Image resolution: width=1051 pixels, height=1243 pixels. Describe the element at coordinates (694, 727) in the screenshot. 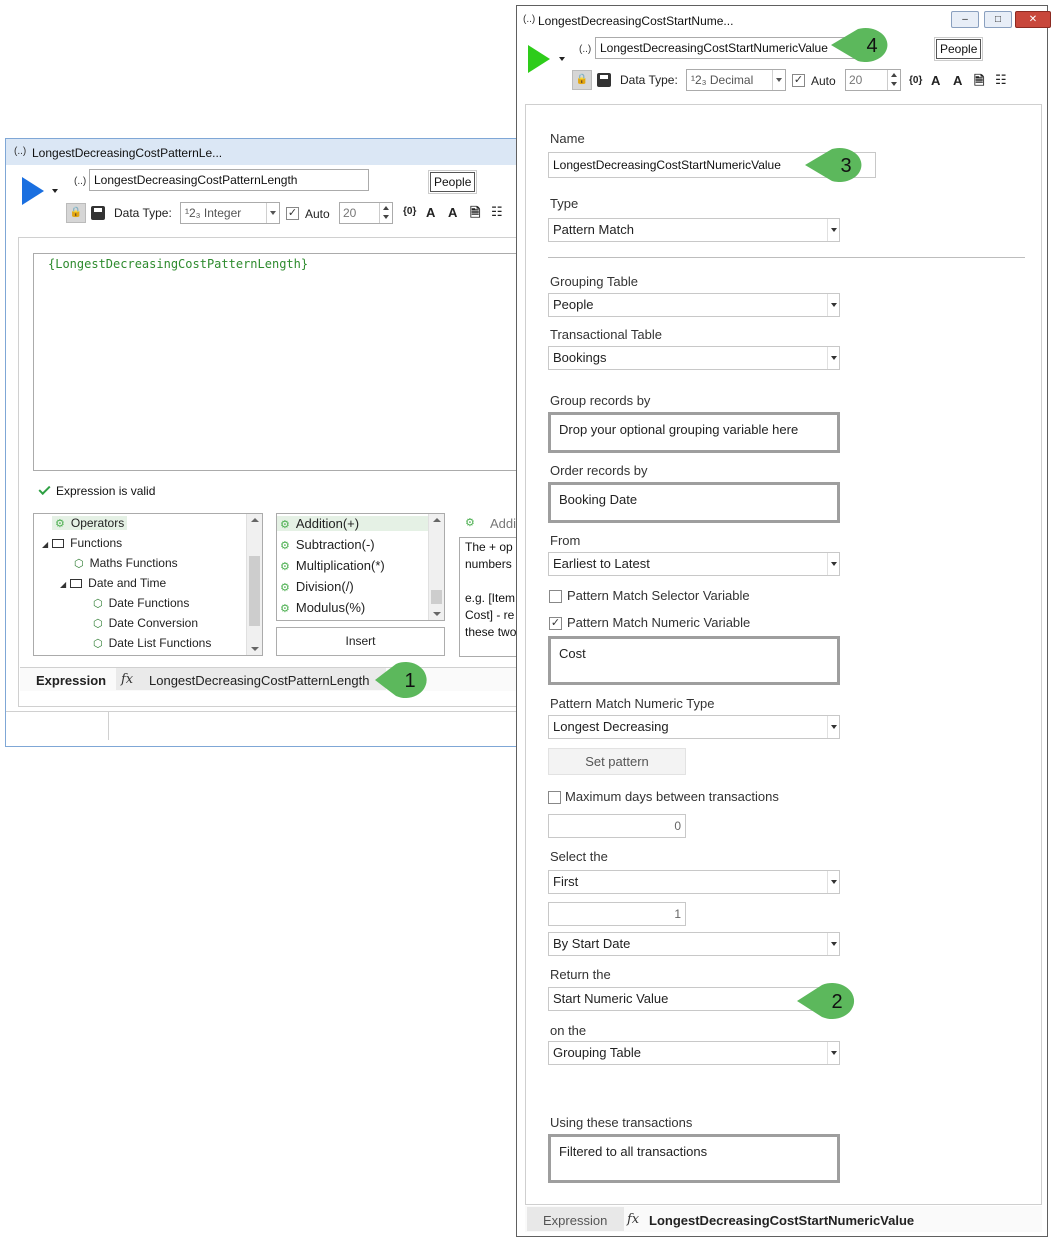

I see `numeric-type-select: Longest Decreasing` at that location.